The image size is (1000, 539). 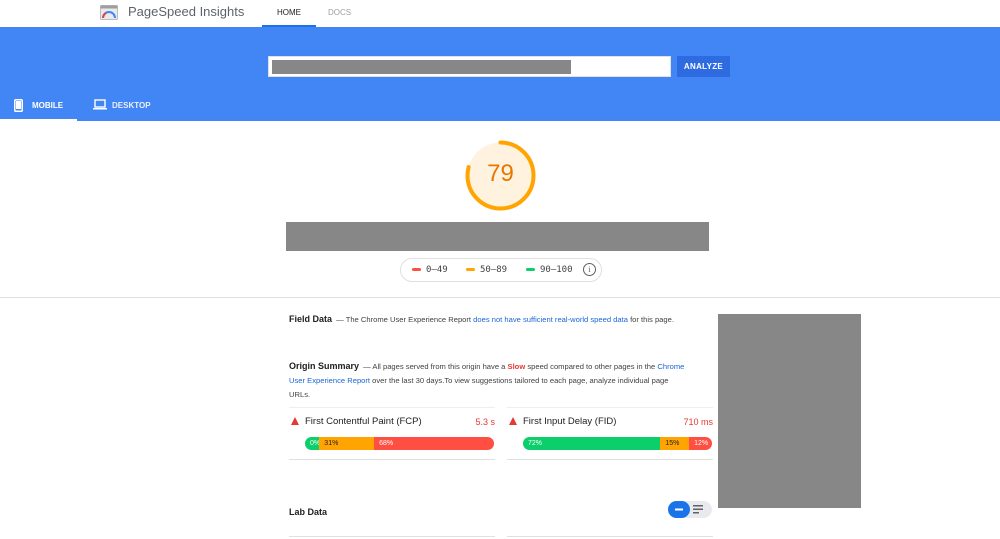 I want to click on legend-label-average: 50–89, so click(x=494, y=270).